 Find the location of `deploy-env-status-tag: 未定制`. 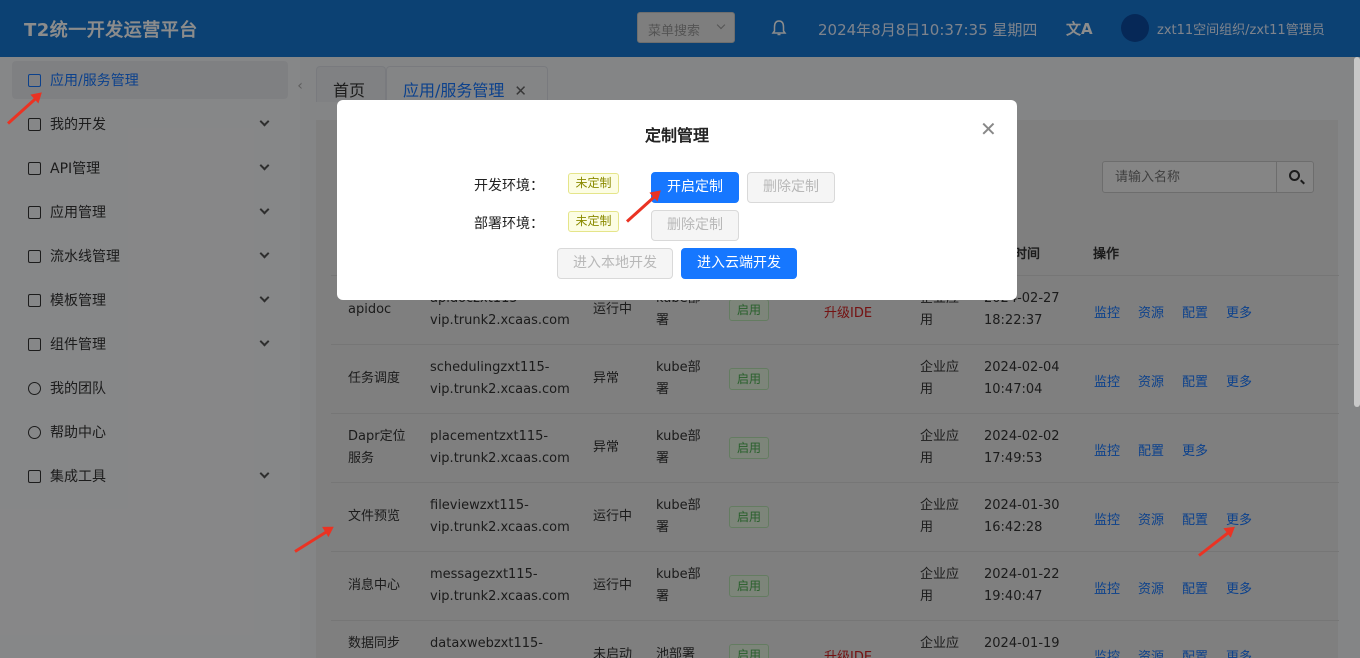

deploy-env-status-tag: 未定制 is located at coordinates (593, 221).